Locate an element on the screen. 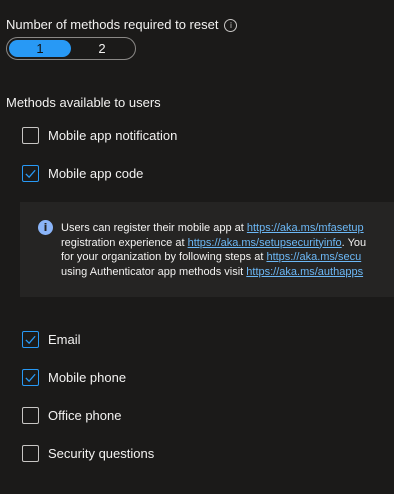  method-mobile-app-code: Mobile app code is located at coordinates (82, 173).